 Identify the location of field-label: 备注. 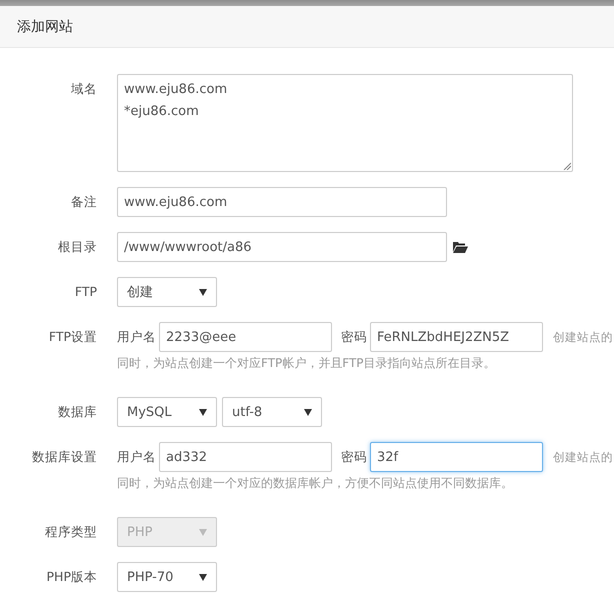
(83, 202).